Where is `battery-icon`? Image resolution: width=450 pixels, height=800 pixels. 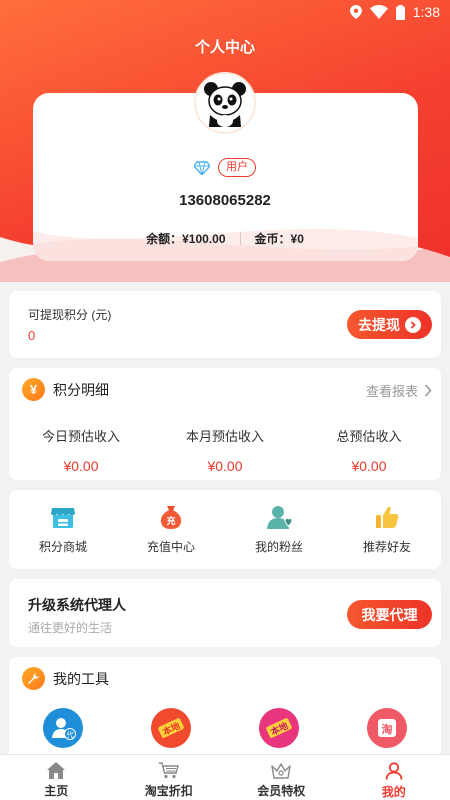 battery-icon is located at coordinates (400, 12).